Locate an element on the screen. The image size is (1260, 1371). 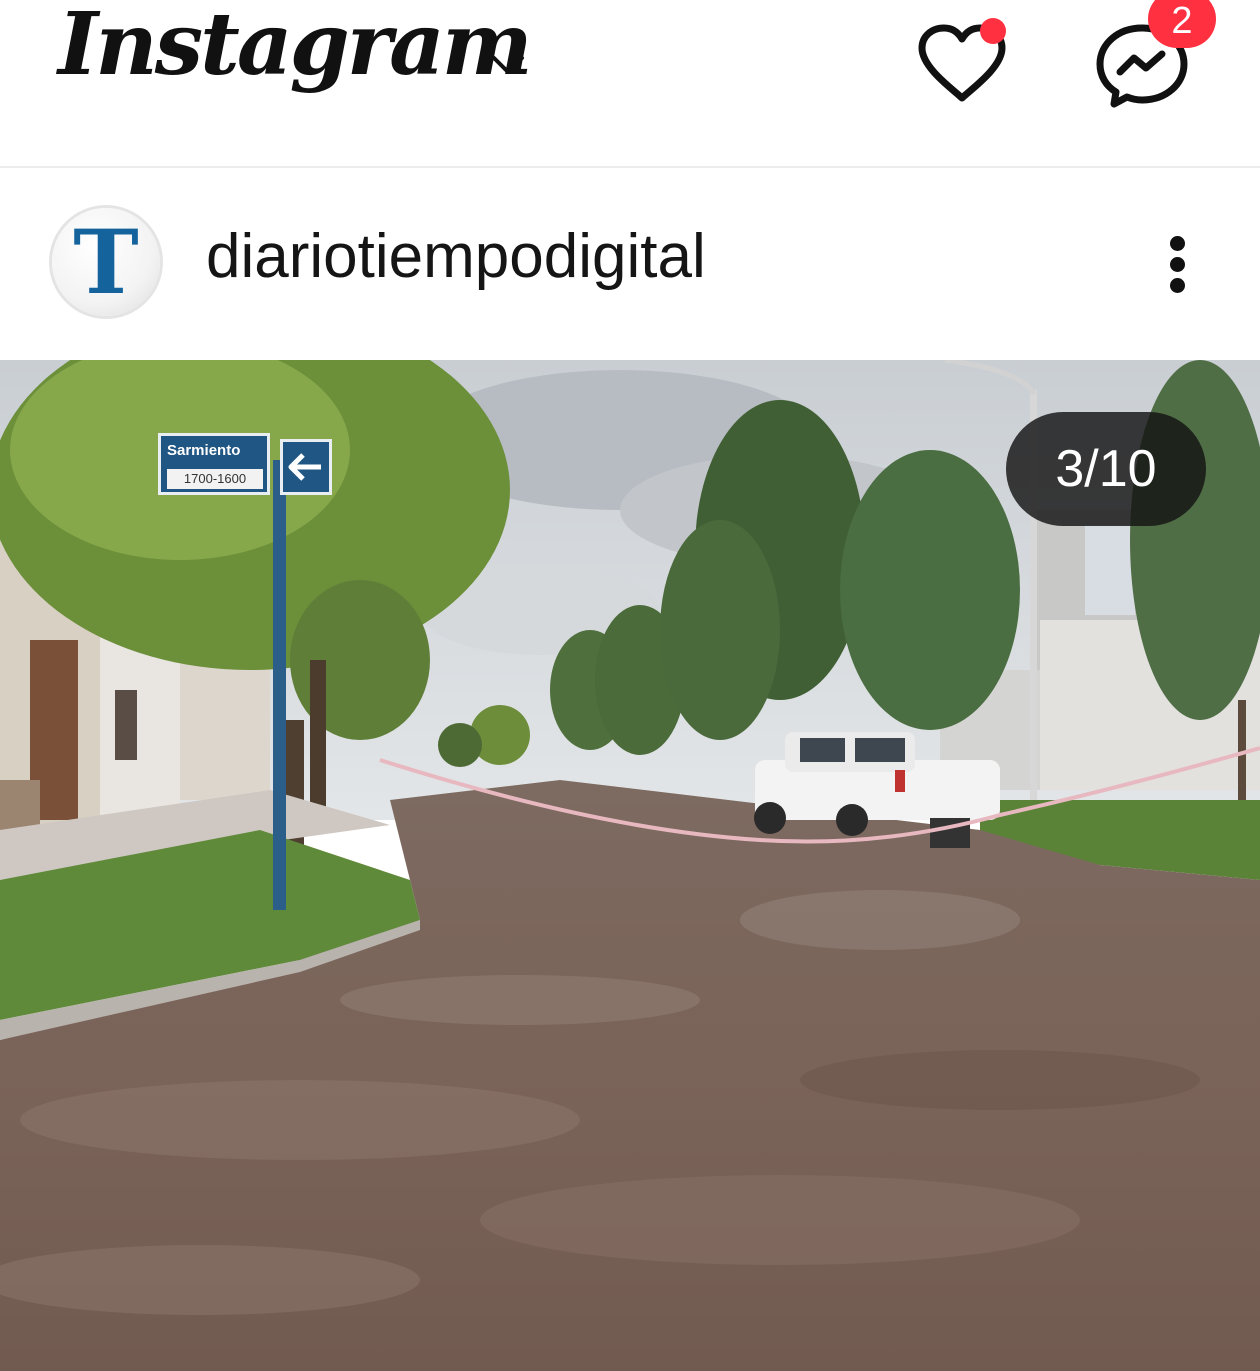
street-sign: Sarmiento 1700-1600 is located at coordinates (245, 468).